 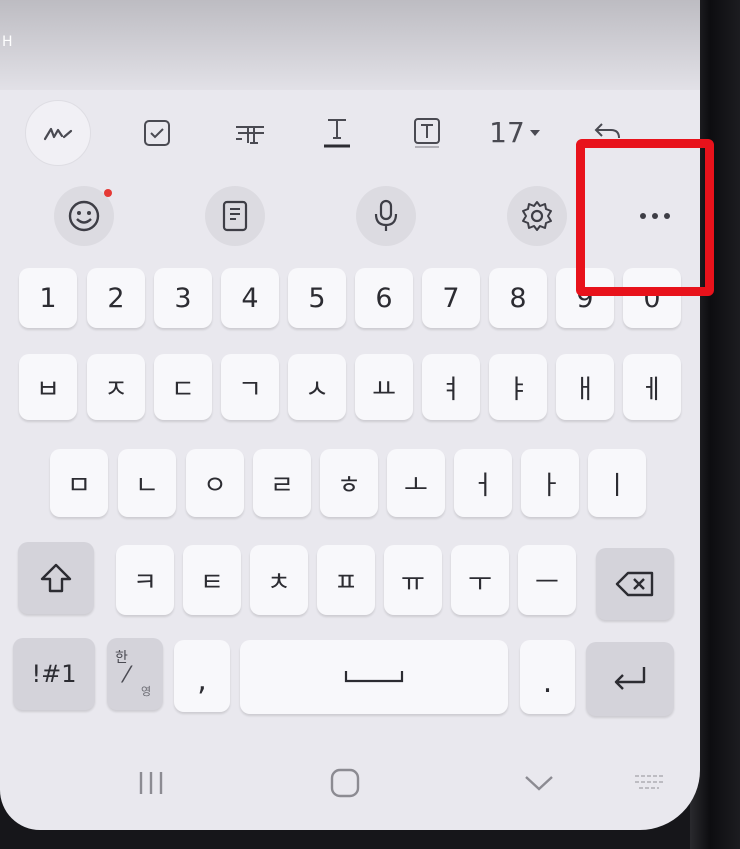 I want to click on text-box-button, so click(x=427, y=132).